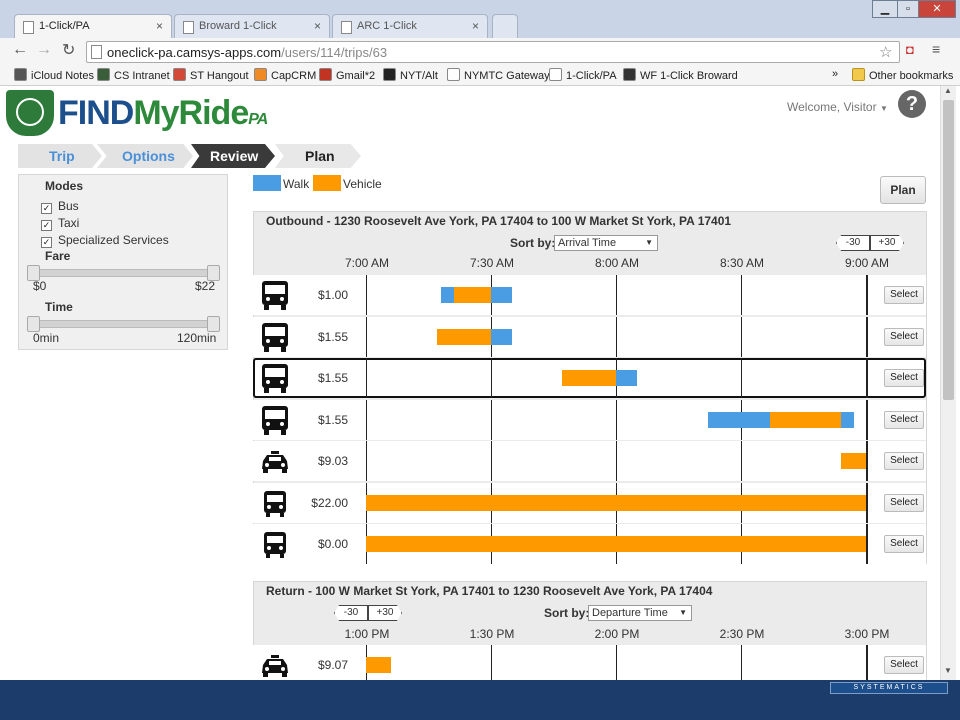 The image size is (960, 720). Describe the element at coordinates (275, 664) in the screenshot. I see `taxi-icon` at that location.